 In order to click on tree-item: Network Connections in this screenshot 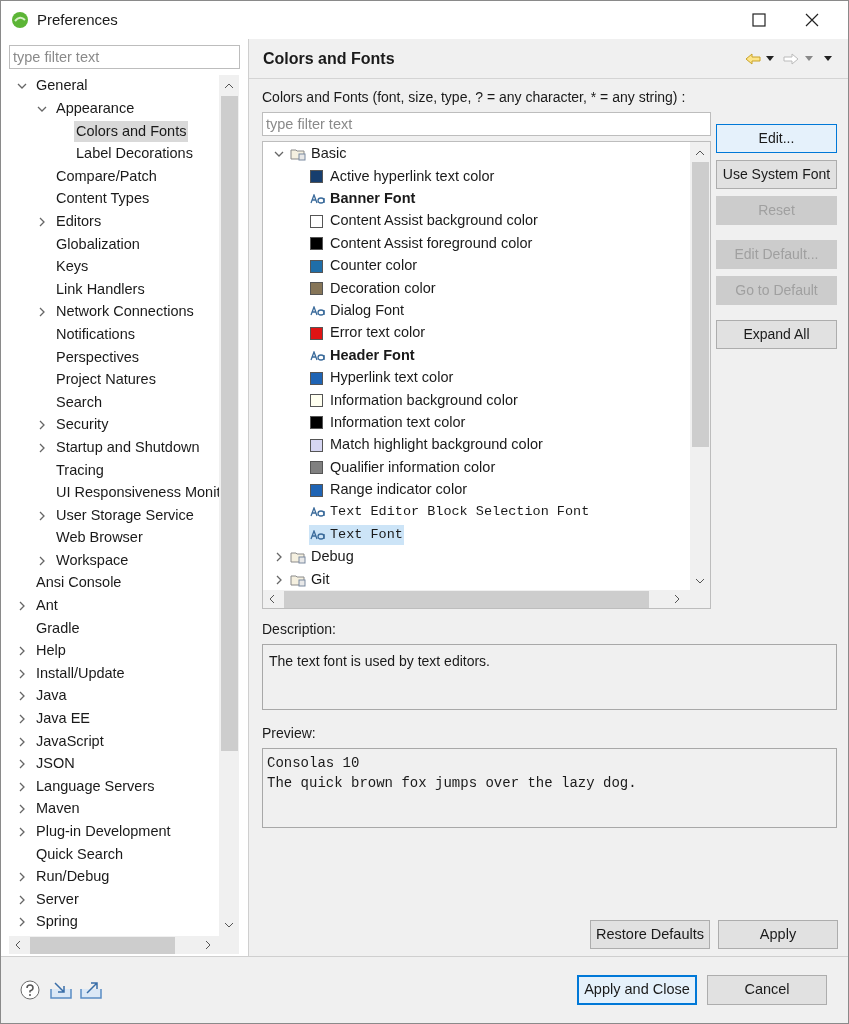, I will do `click(125, 312)`.